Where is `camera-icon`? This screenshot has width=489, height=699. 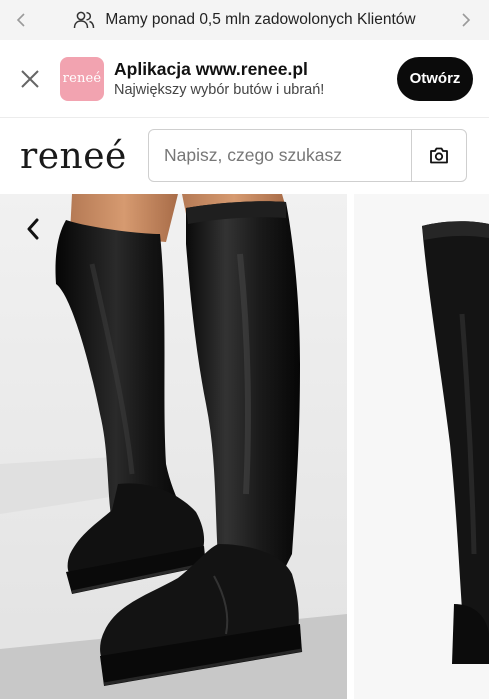 camera-icon is located at coordinates (439, 155).